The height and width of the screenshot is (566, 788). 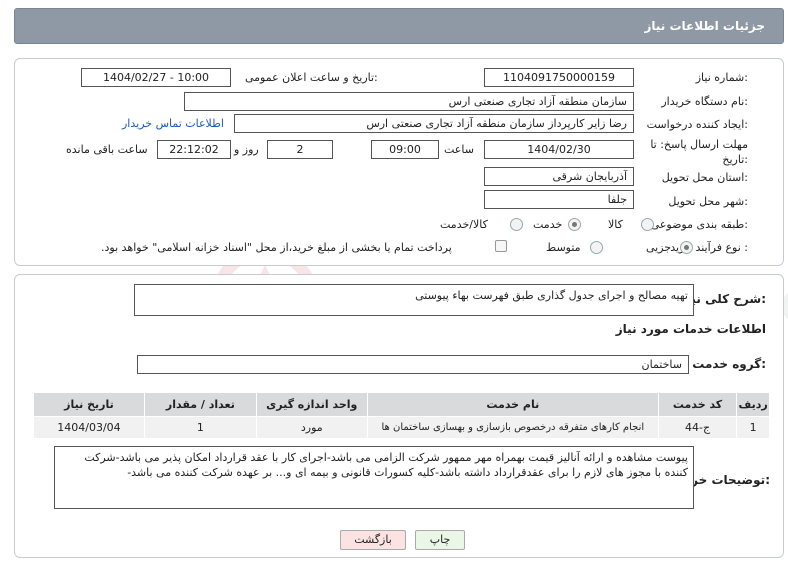 What do you see at coordinates (596, 247) in the screenshot?
I see `process-radio-medium` at bounding box center [596, 247].